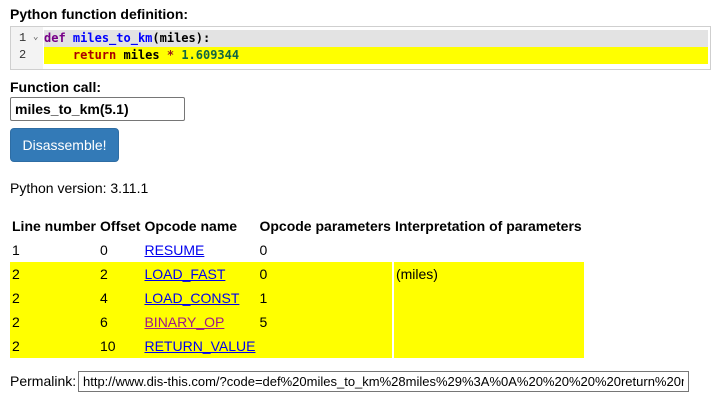 The width and height of the screenshot is (713, 400). I want to click on opcode-link: RETURN_VALUE, so click(199, 346).